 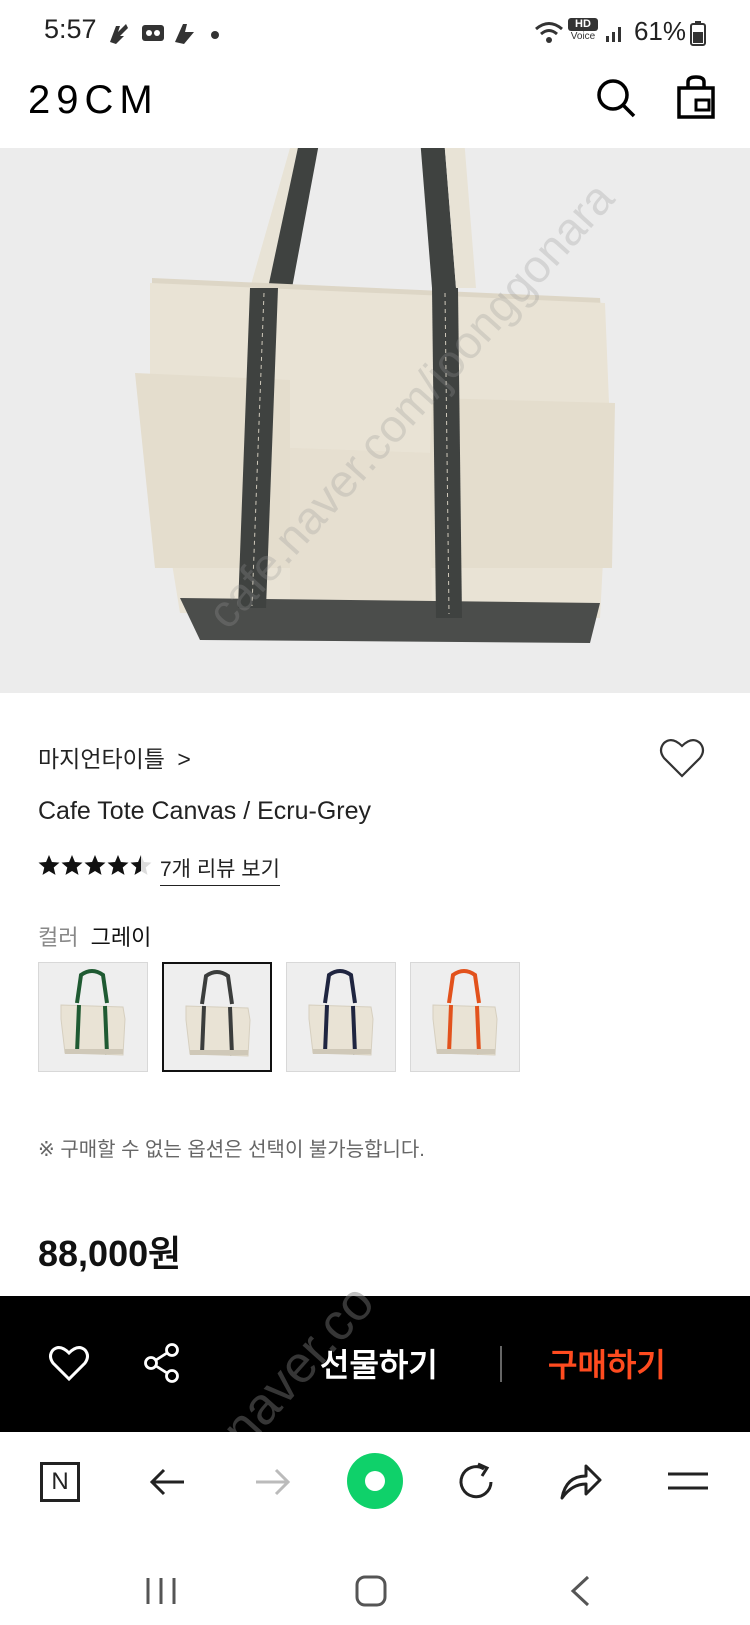 I want to click on search-icon, so click(x=616, y=98).